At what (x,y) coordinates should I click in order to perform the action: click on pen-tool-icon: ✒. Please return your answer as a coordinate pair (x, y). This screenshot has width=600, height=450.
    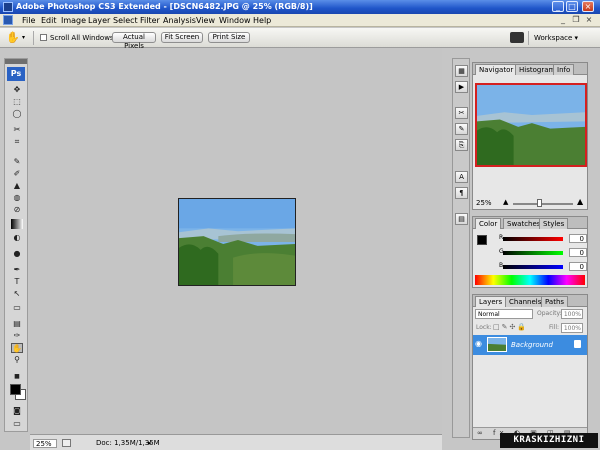
    Looking at the image, I should click on (17, 270).